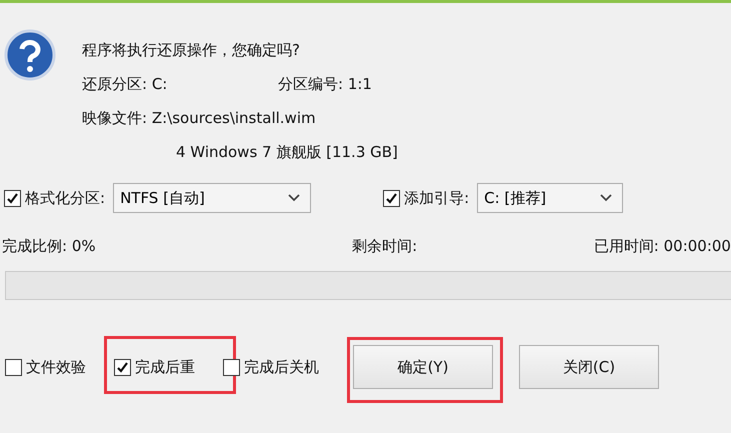 This screenshot has width=731, height=433. I want to click on dialog-button: 确定(Y), so click(423, 367).